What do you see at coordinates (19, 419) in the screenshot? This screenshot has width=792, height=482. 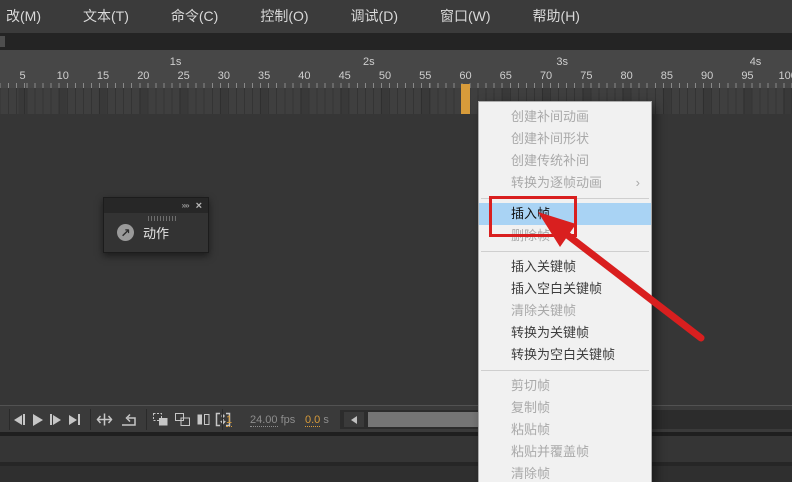 I see `step-back-one-frame-button` at bounding box center [19, 419].